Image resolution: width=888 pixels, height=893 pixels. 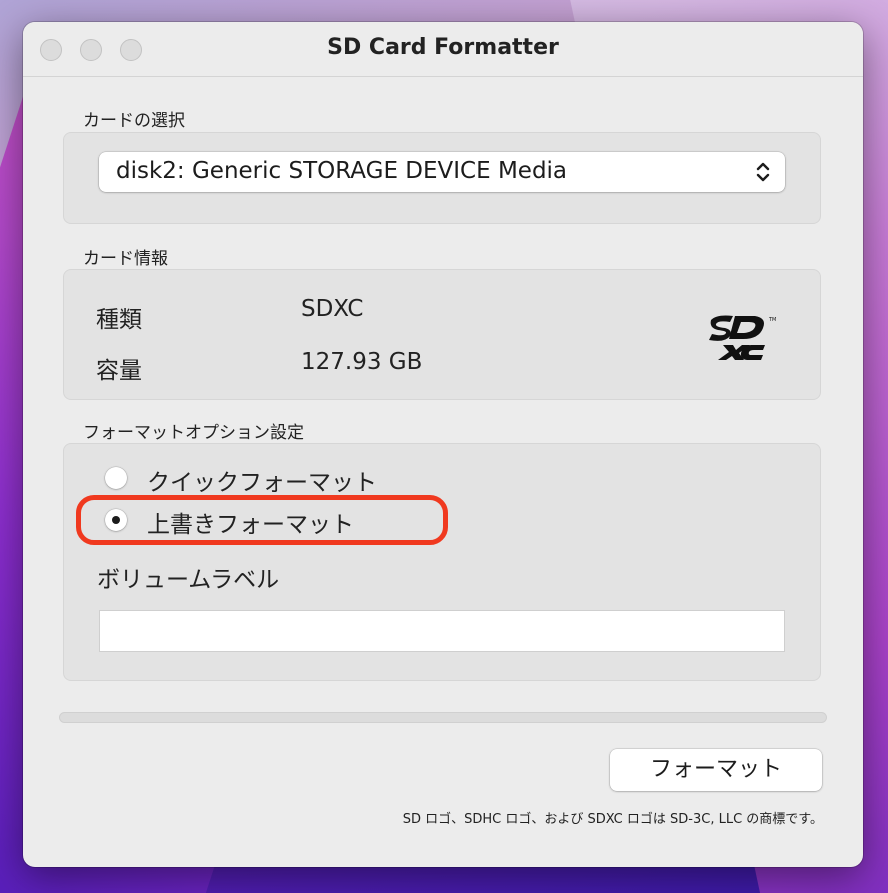 I want to click on quick-format-label: クイックフォーマット, so click(x=262, y=483).